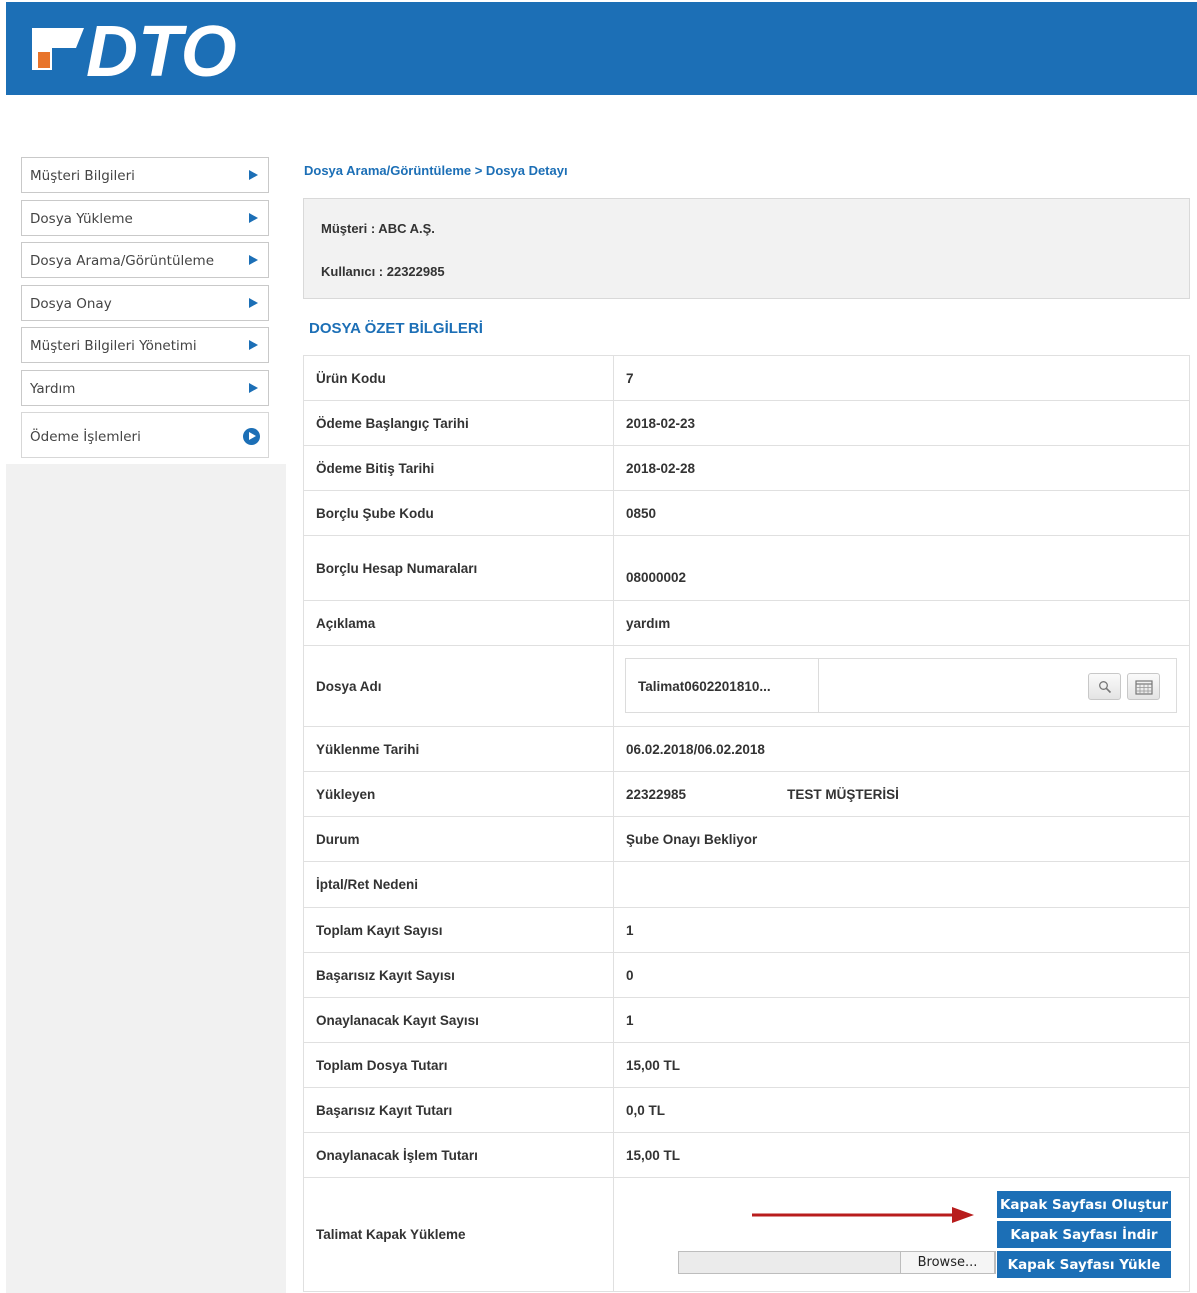  What do you see at coordinates (459, 686) in the screenshot?
I see `row-label: Dosya Adı` at bounding box center [459, 686].